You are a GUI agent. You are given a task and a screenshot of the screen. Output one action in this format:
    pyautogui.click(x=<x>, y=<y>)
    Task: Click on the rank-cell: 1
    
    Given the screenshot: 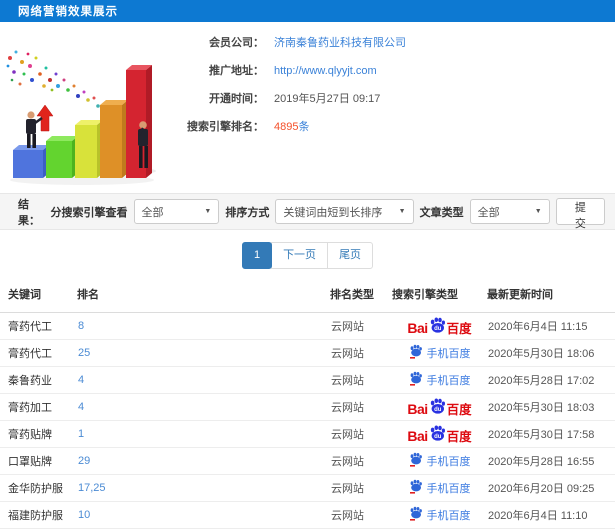 What is the action you would take?
    pyautogui.click(x=203, y=434)
    